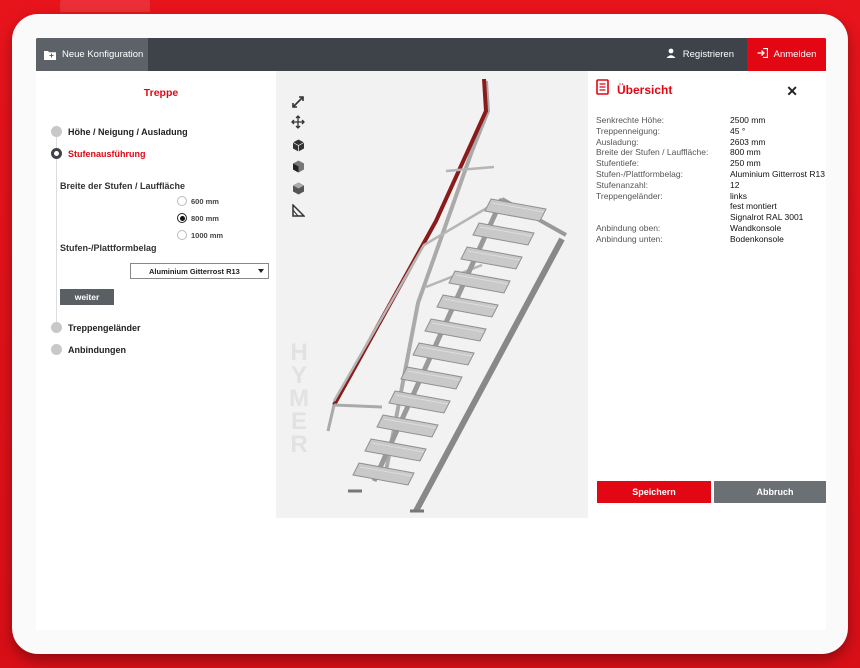 The height and width of the screenshot is (668, 860). Describe the element at coordinates (654, 492) in the screenshot. I see `save-button: Speichern` at that location.